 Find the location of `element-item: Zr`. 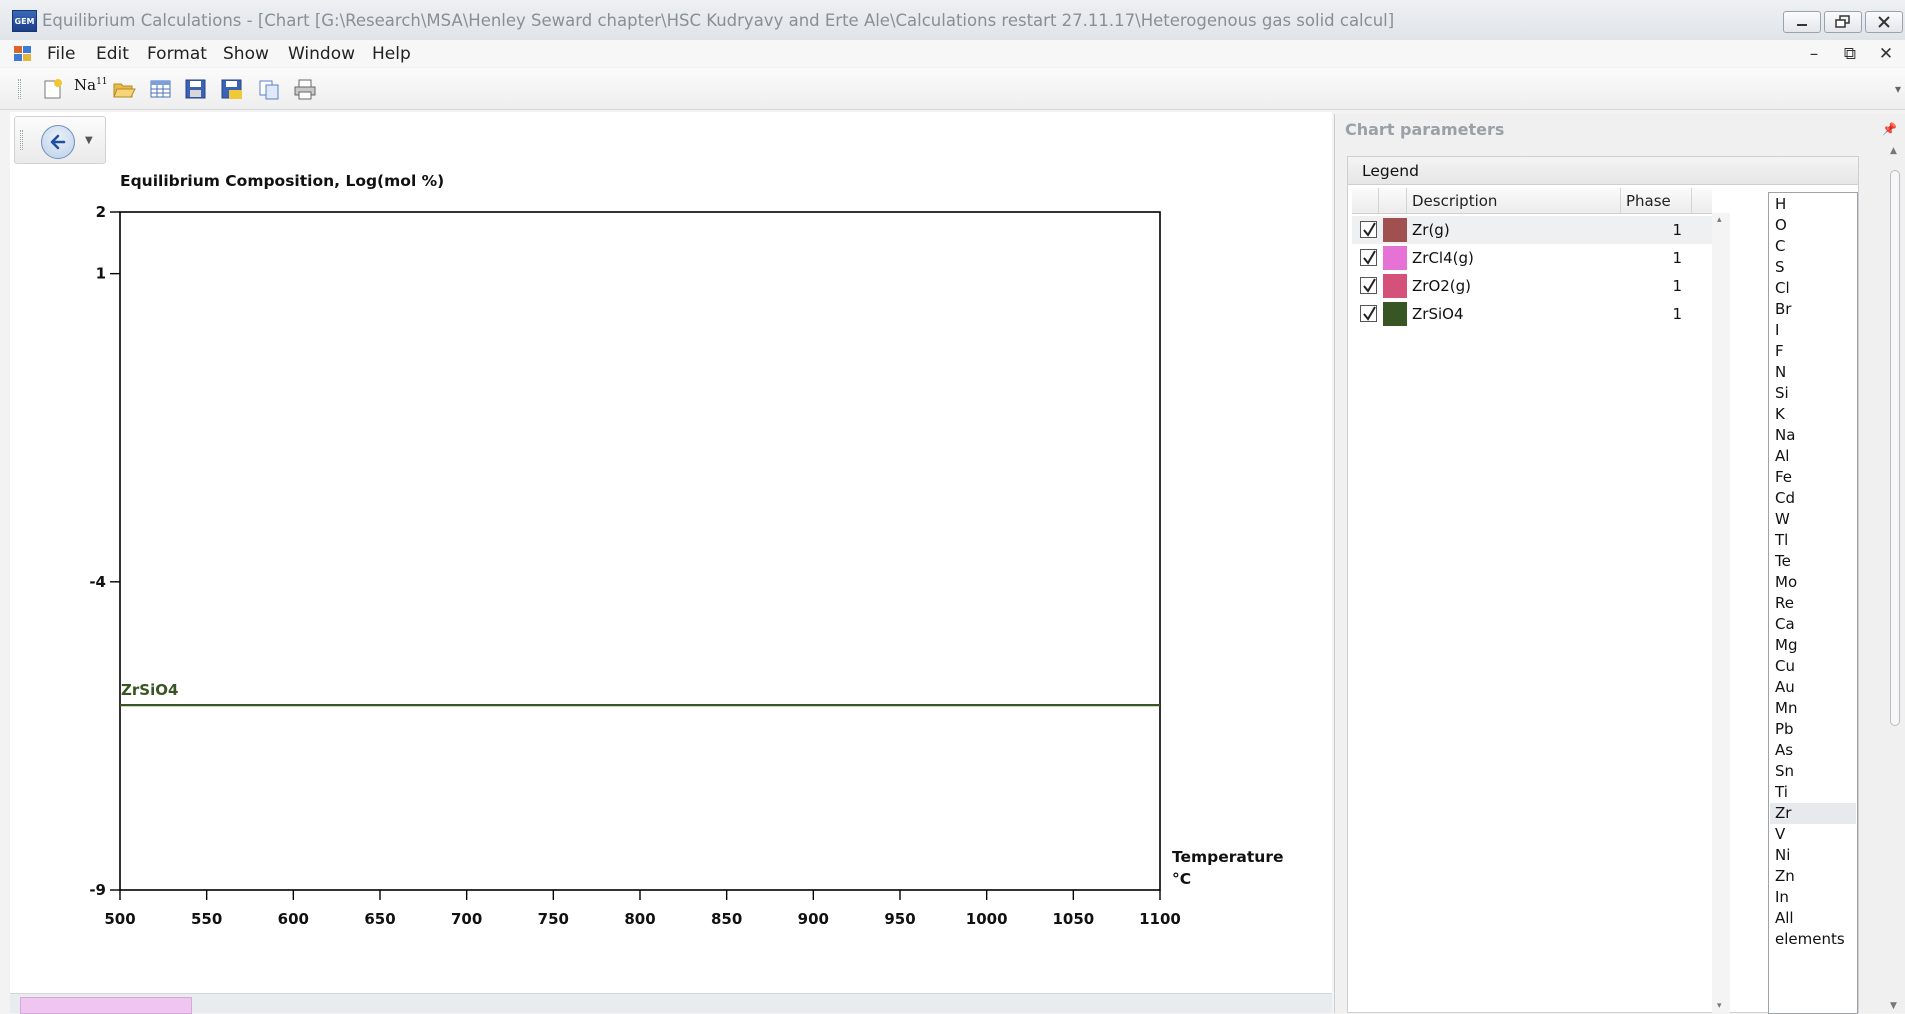

element-item: Zr is located at coordinates (1813, 813).